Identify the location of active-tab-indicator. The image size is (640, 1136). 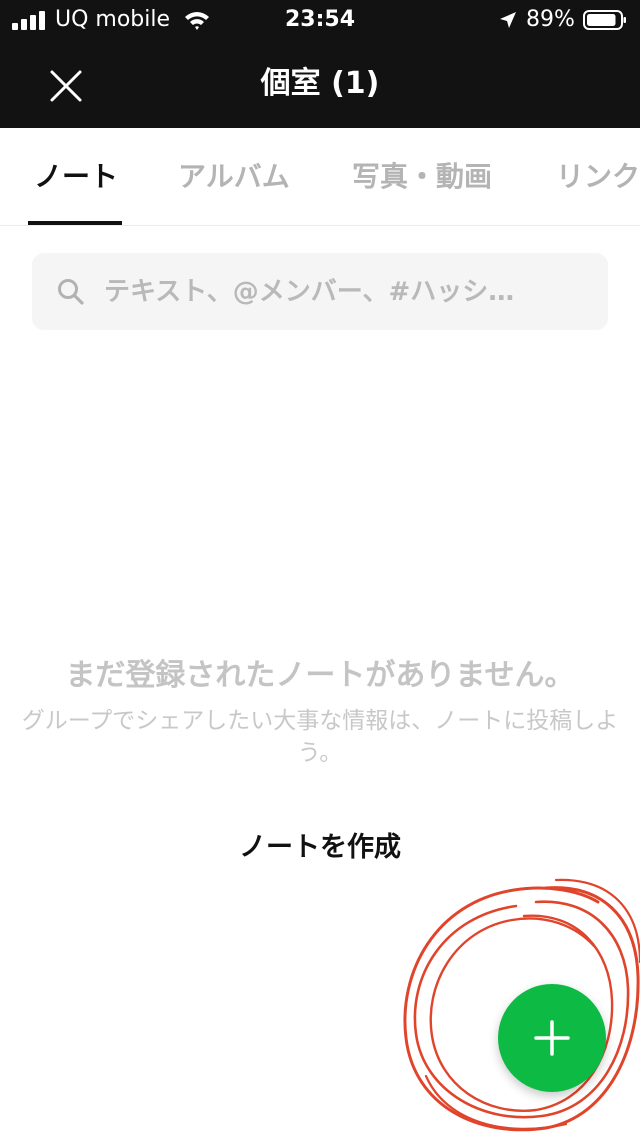
(75, 223).